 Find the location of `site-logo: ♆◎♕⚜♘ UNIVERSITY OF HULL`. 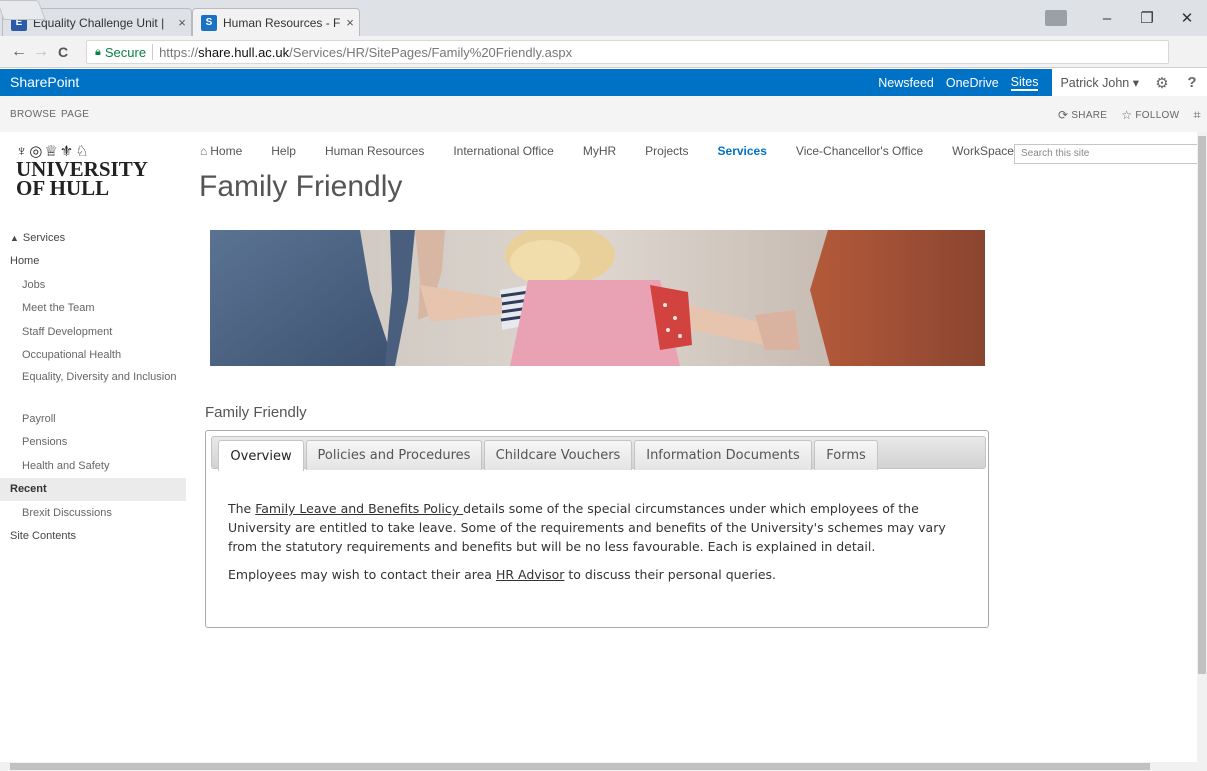

site-logo: ♆◎♕⚜♘ UNIVERSITY OF HULL is located at coordinates (96, 171).